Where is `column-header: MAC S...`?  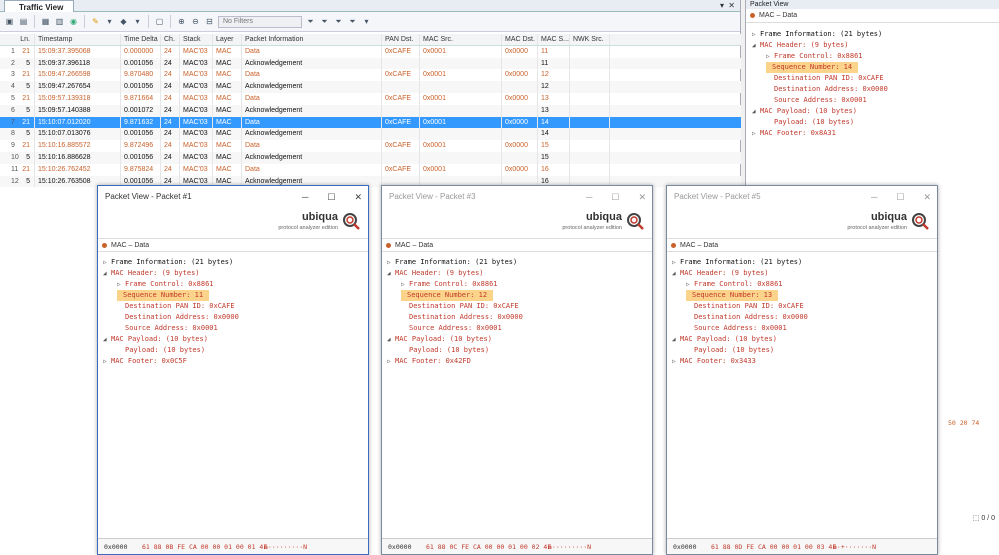 column-header: MAC S... is located at coordinates (554, 39).